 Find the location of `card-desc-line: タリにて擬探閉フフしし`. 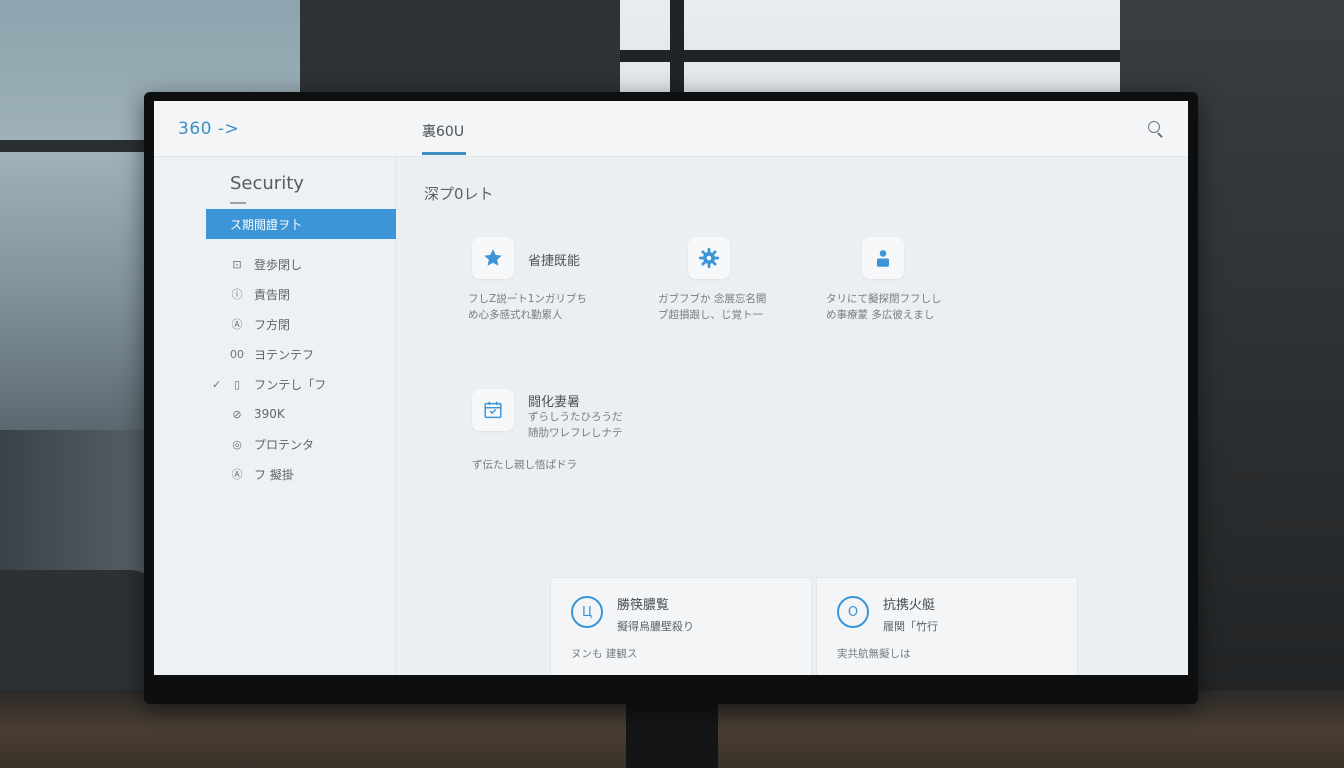

card-desc-line: タリにて擬探閉フフしし is located at coordinates (884, 299).